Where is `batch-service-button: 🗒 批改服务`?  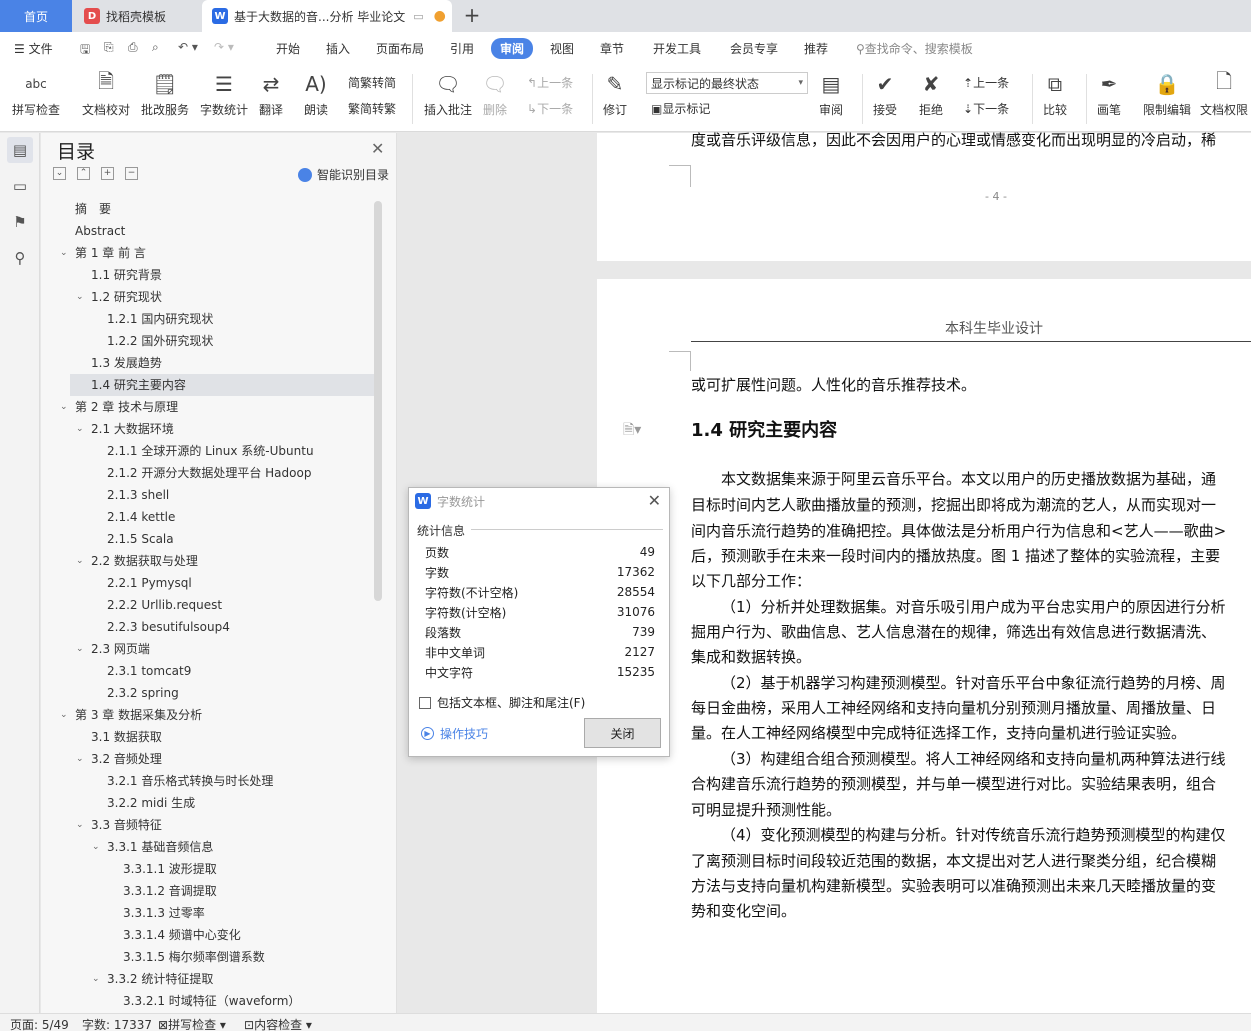
batch-service-button: 🗒 批改服务 is located at coordinates (165, 94).